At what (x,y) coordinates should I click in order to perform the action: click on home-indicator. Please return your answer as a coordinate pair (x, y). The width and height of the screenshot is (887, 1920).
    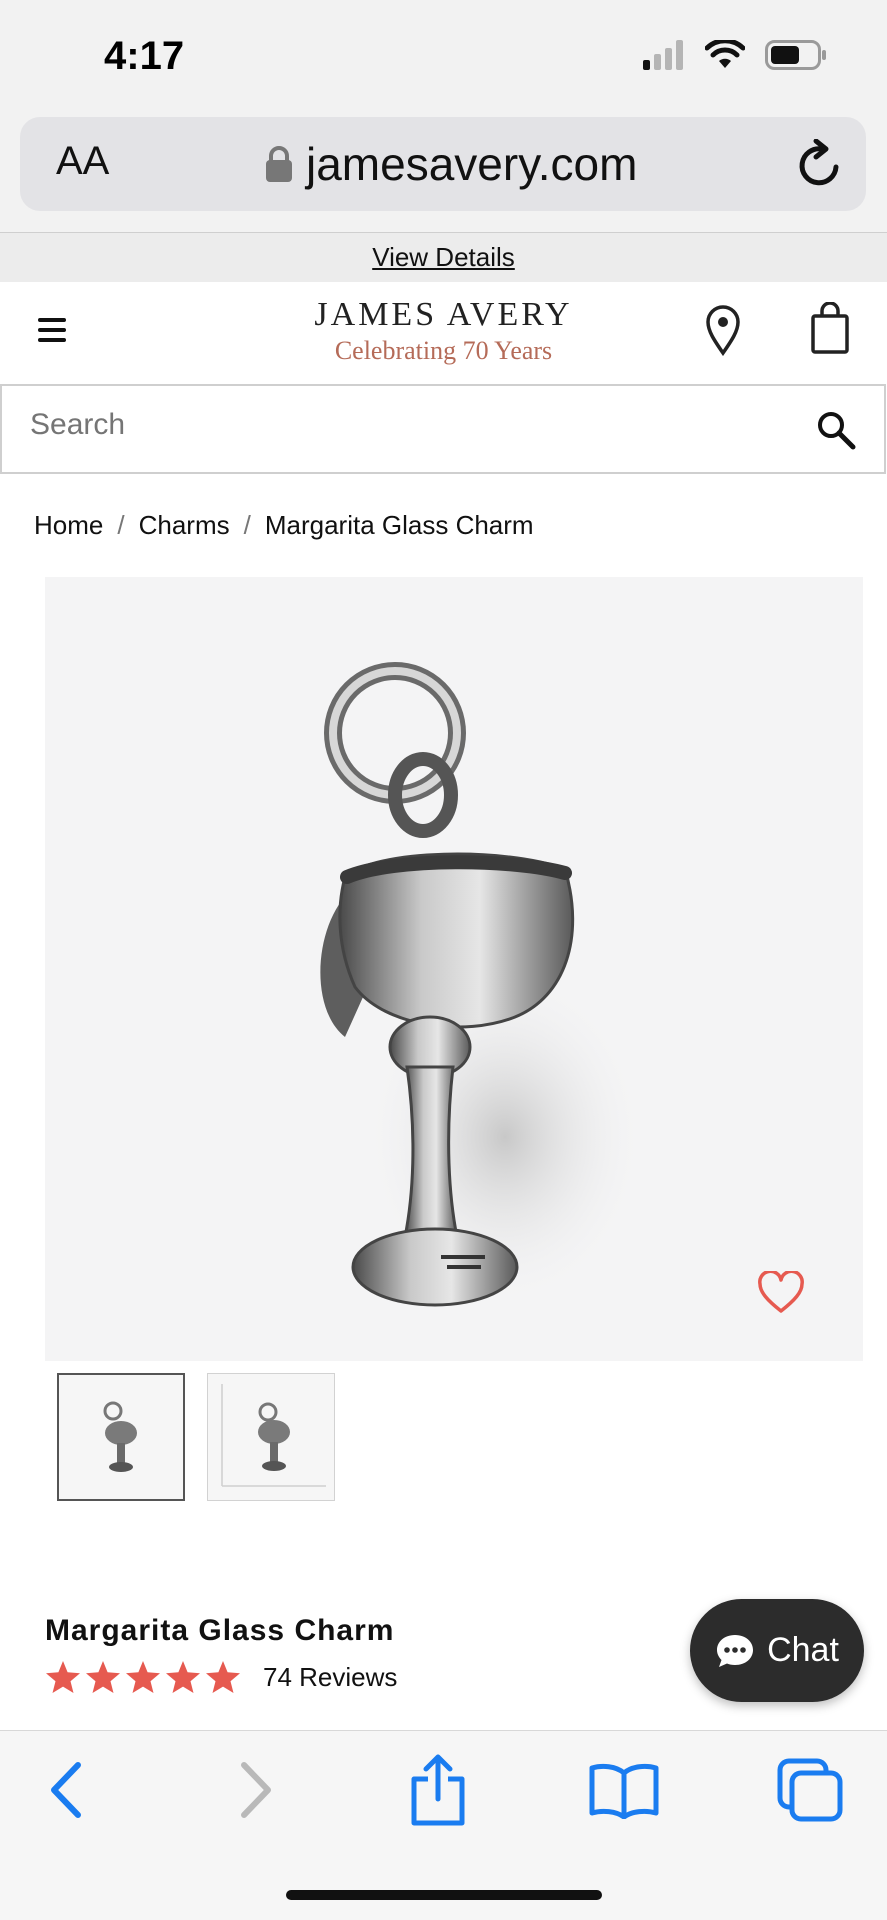
    Looking at the image, I should click on (444, 1895).